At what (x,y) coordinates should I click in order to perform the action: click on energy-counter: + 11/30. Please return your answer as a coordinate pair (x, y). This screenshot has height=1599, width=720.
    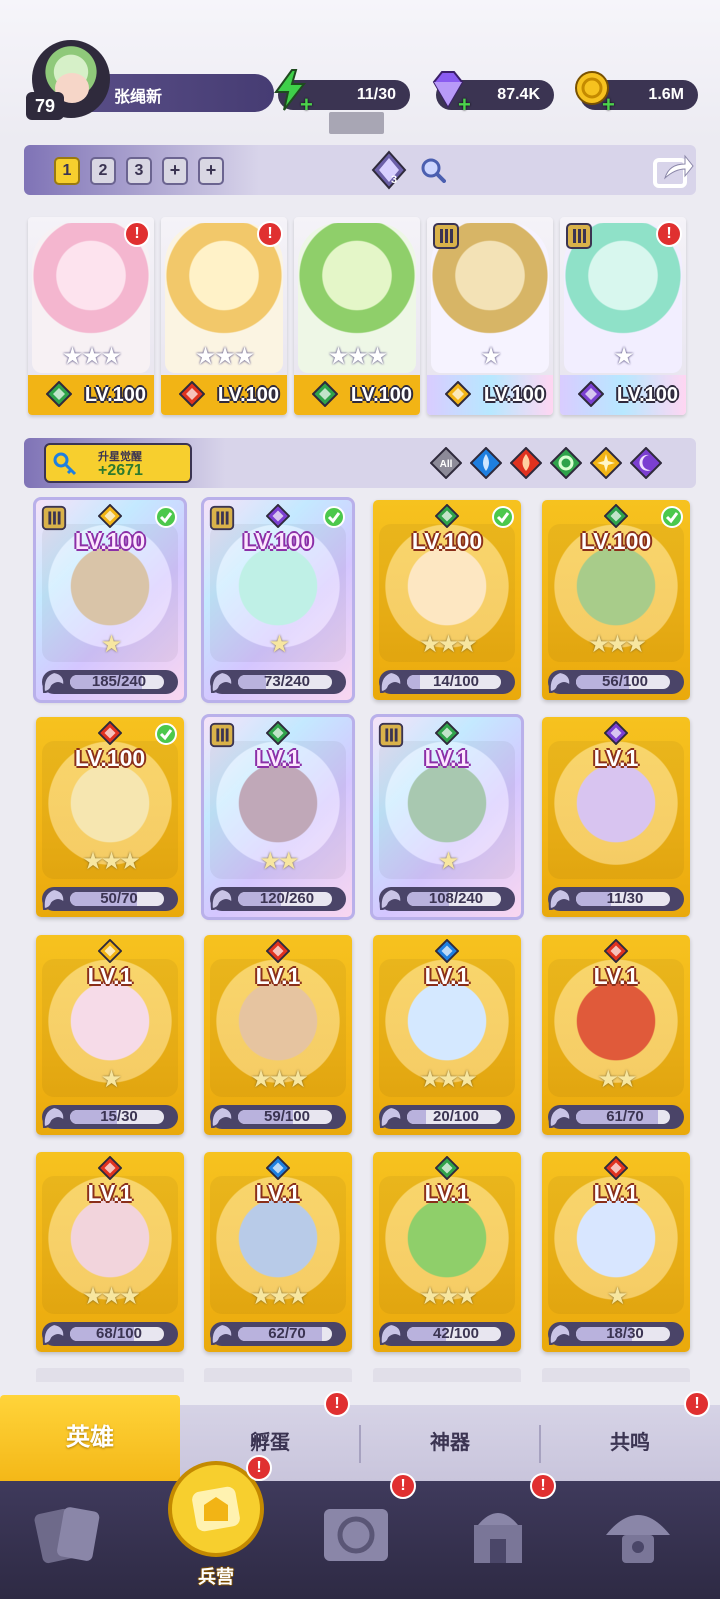
    Looking at the image, I should click on (342, 93).